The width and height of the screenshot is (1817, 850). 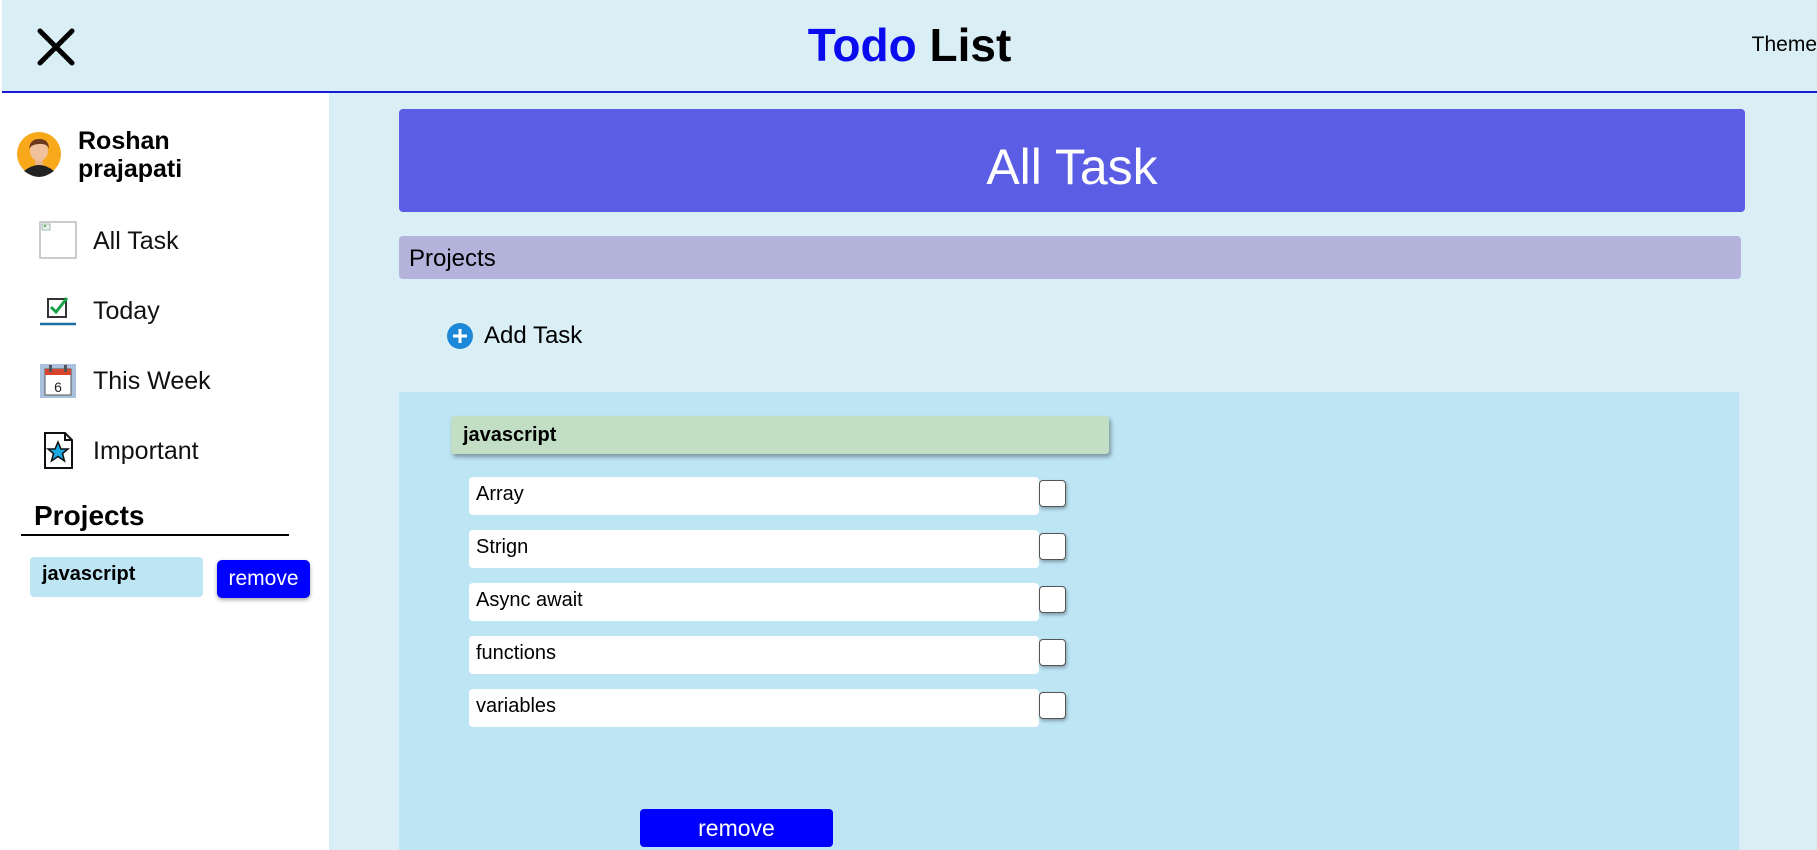 What do you see at coordinates (754, 549) in the screenshot?
I see `task-input: Strign` at bounding box center [754, 549].